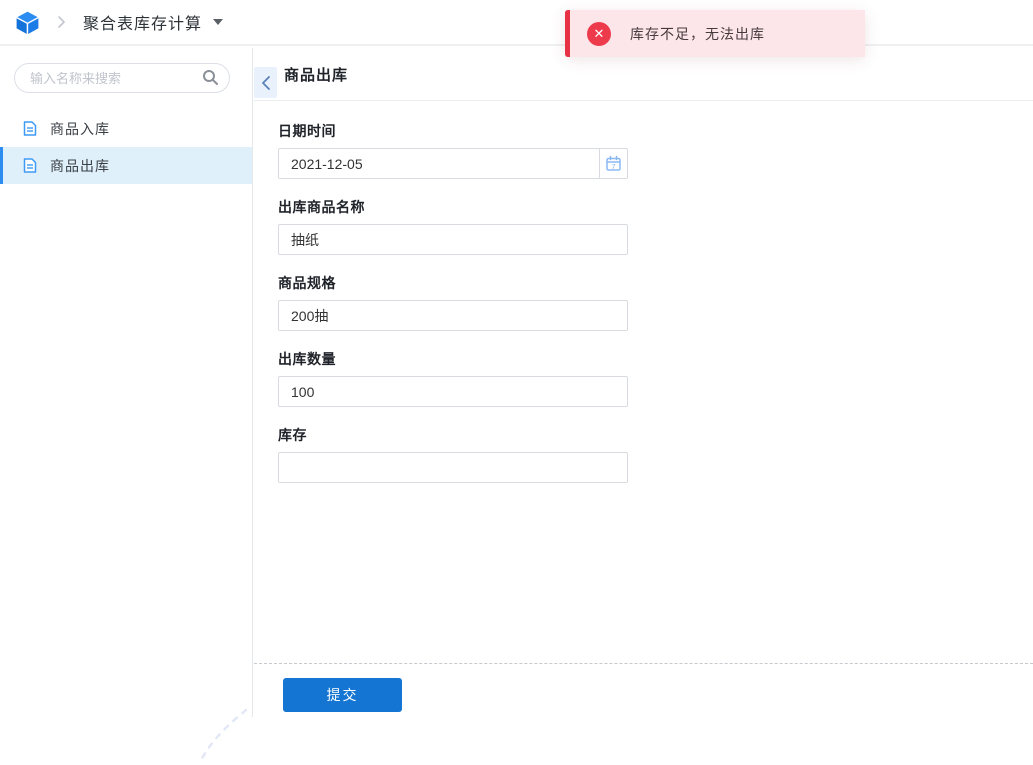 The image size is (1033, 765). What do you see at coordinates (516, 23) in the screenshot?
I see `app-header: 聚合表库存计算` at bounding box center [516, 23].